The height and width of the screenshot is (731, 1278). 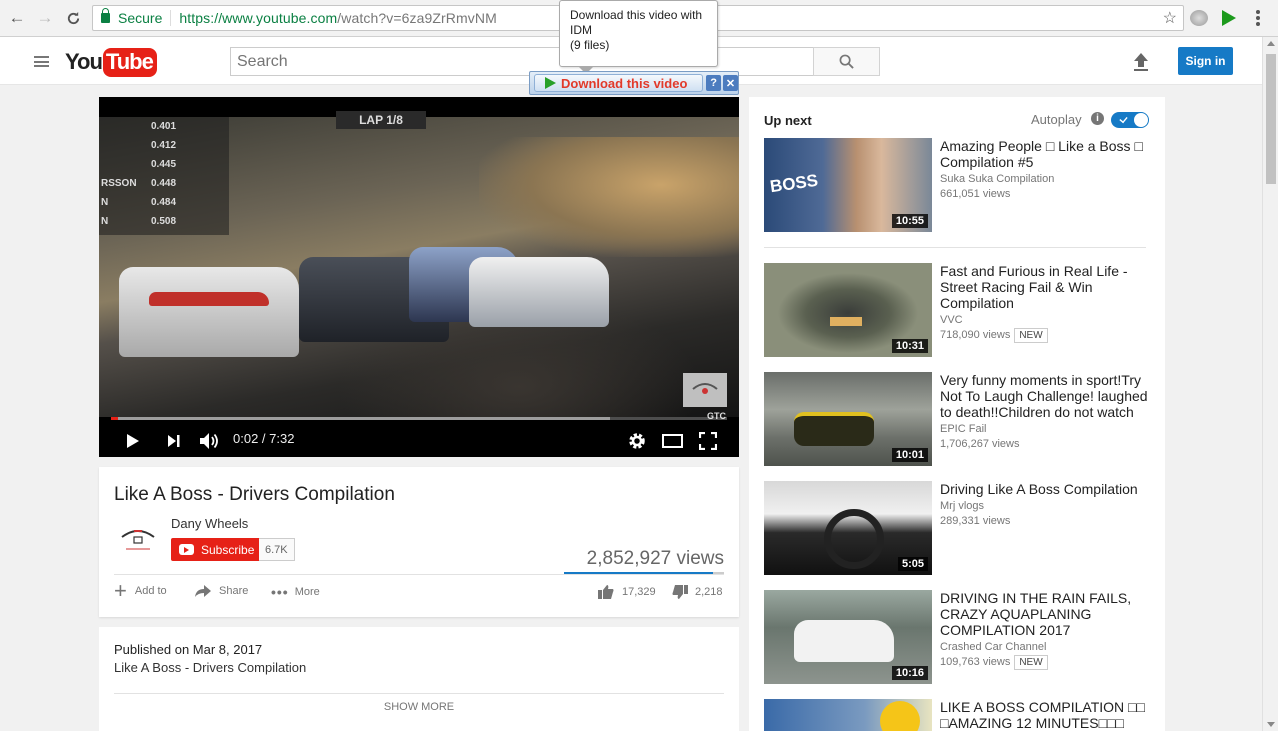 I want to click on video-card-channel: Suka Suka Compilation, so click(x=997, y=179).